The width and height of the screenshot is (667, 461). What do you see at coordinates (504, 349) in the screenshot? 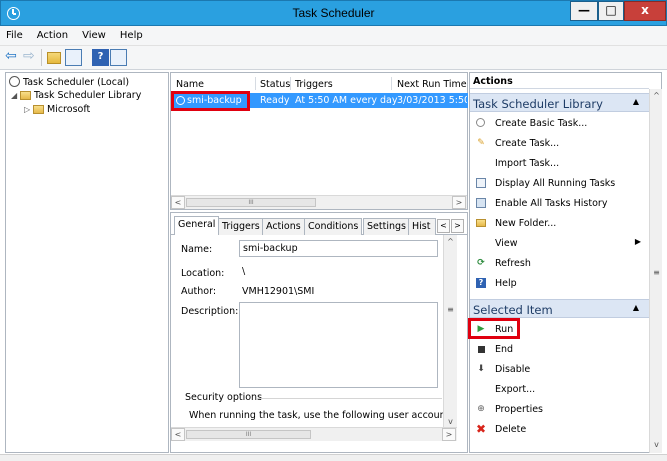
I see `action-label: End` at bounding box center [504, 349].